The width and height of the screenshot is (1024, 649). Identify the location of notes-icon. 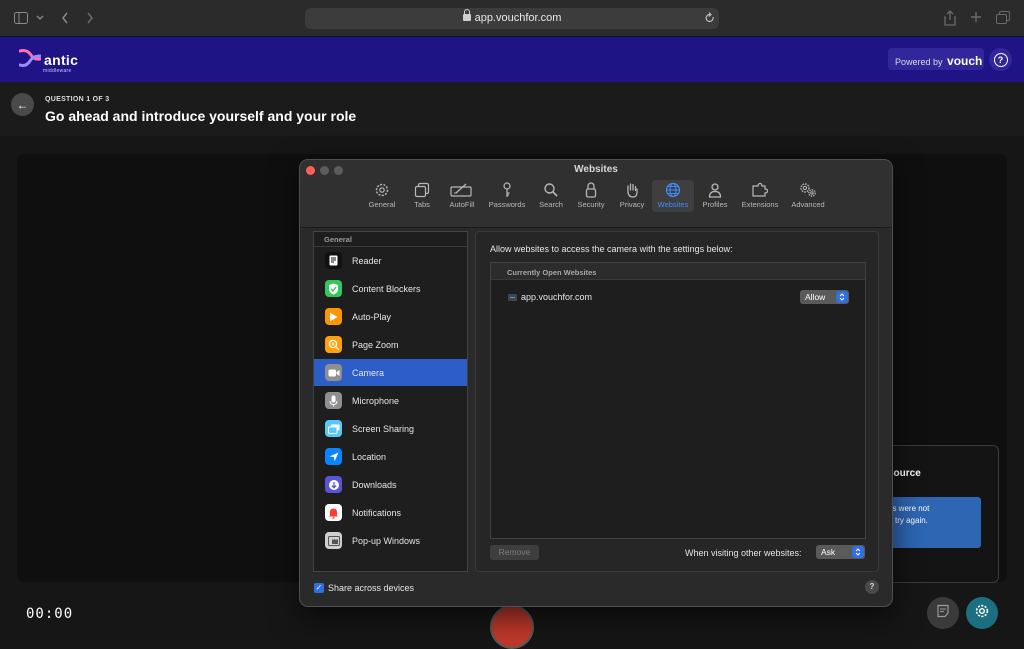
(943, 613).